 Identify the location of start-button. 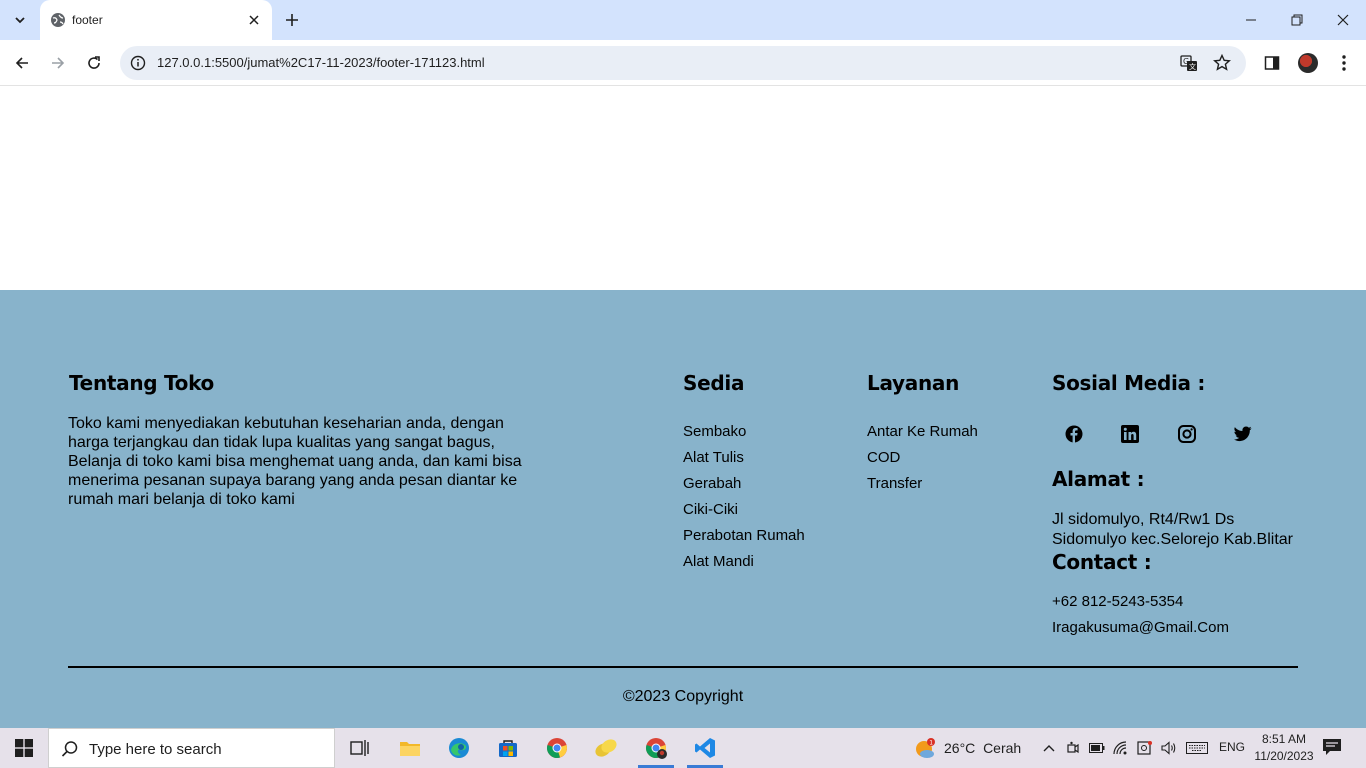
(24, 748).